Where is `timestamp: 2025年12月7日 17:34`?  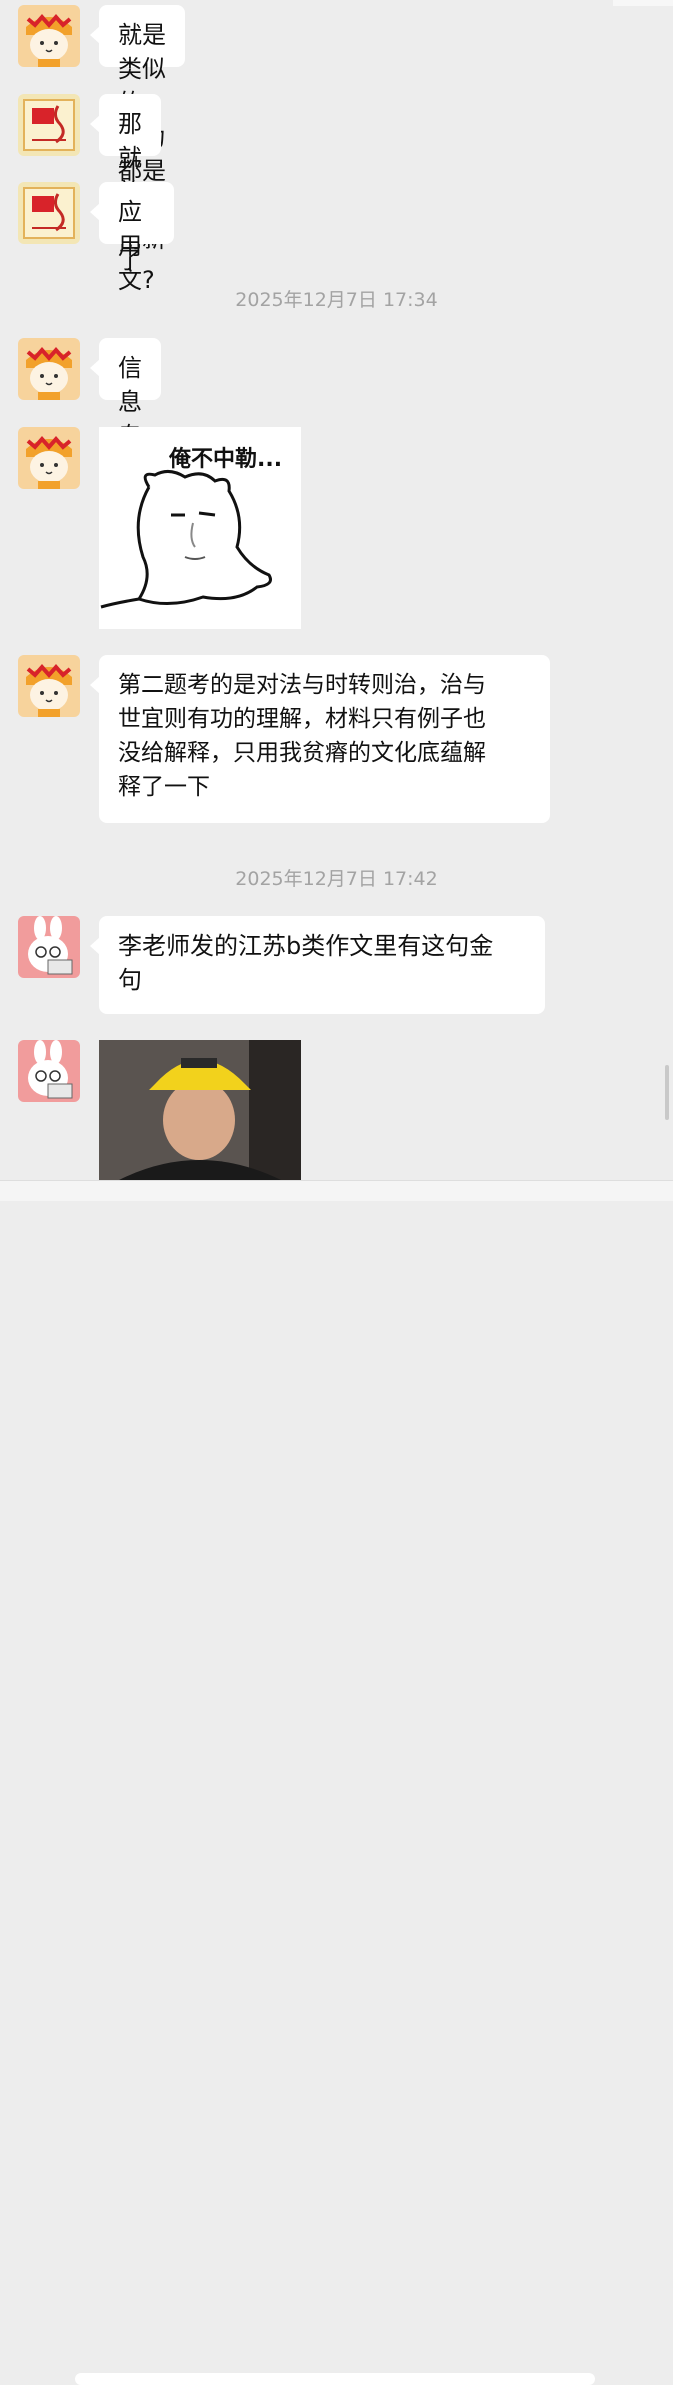 timestamp: 2025年12月7日 17:34 is located at coordinates (336, 300).